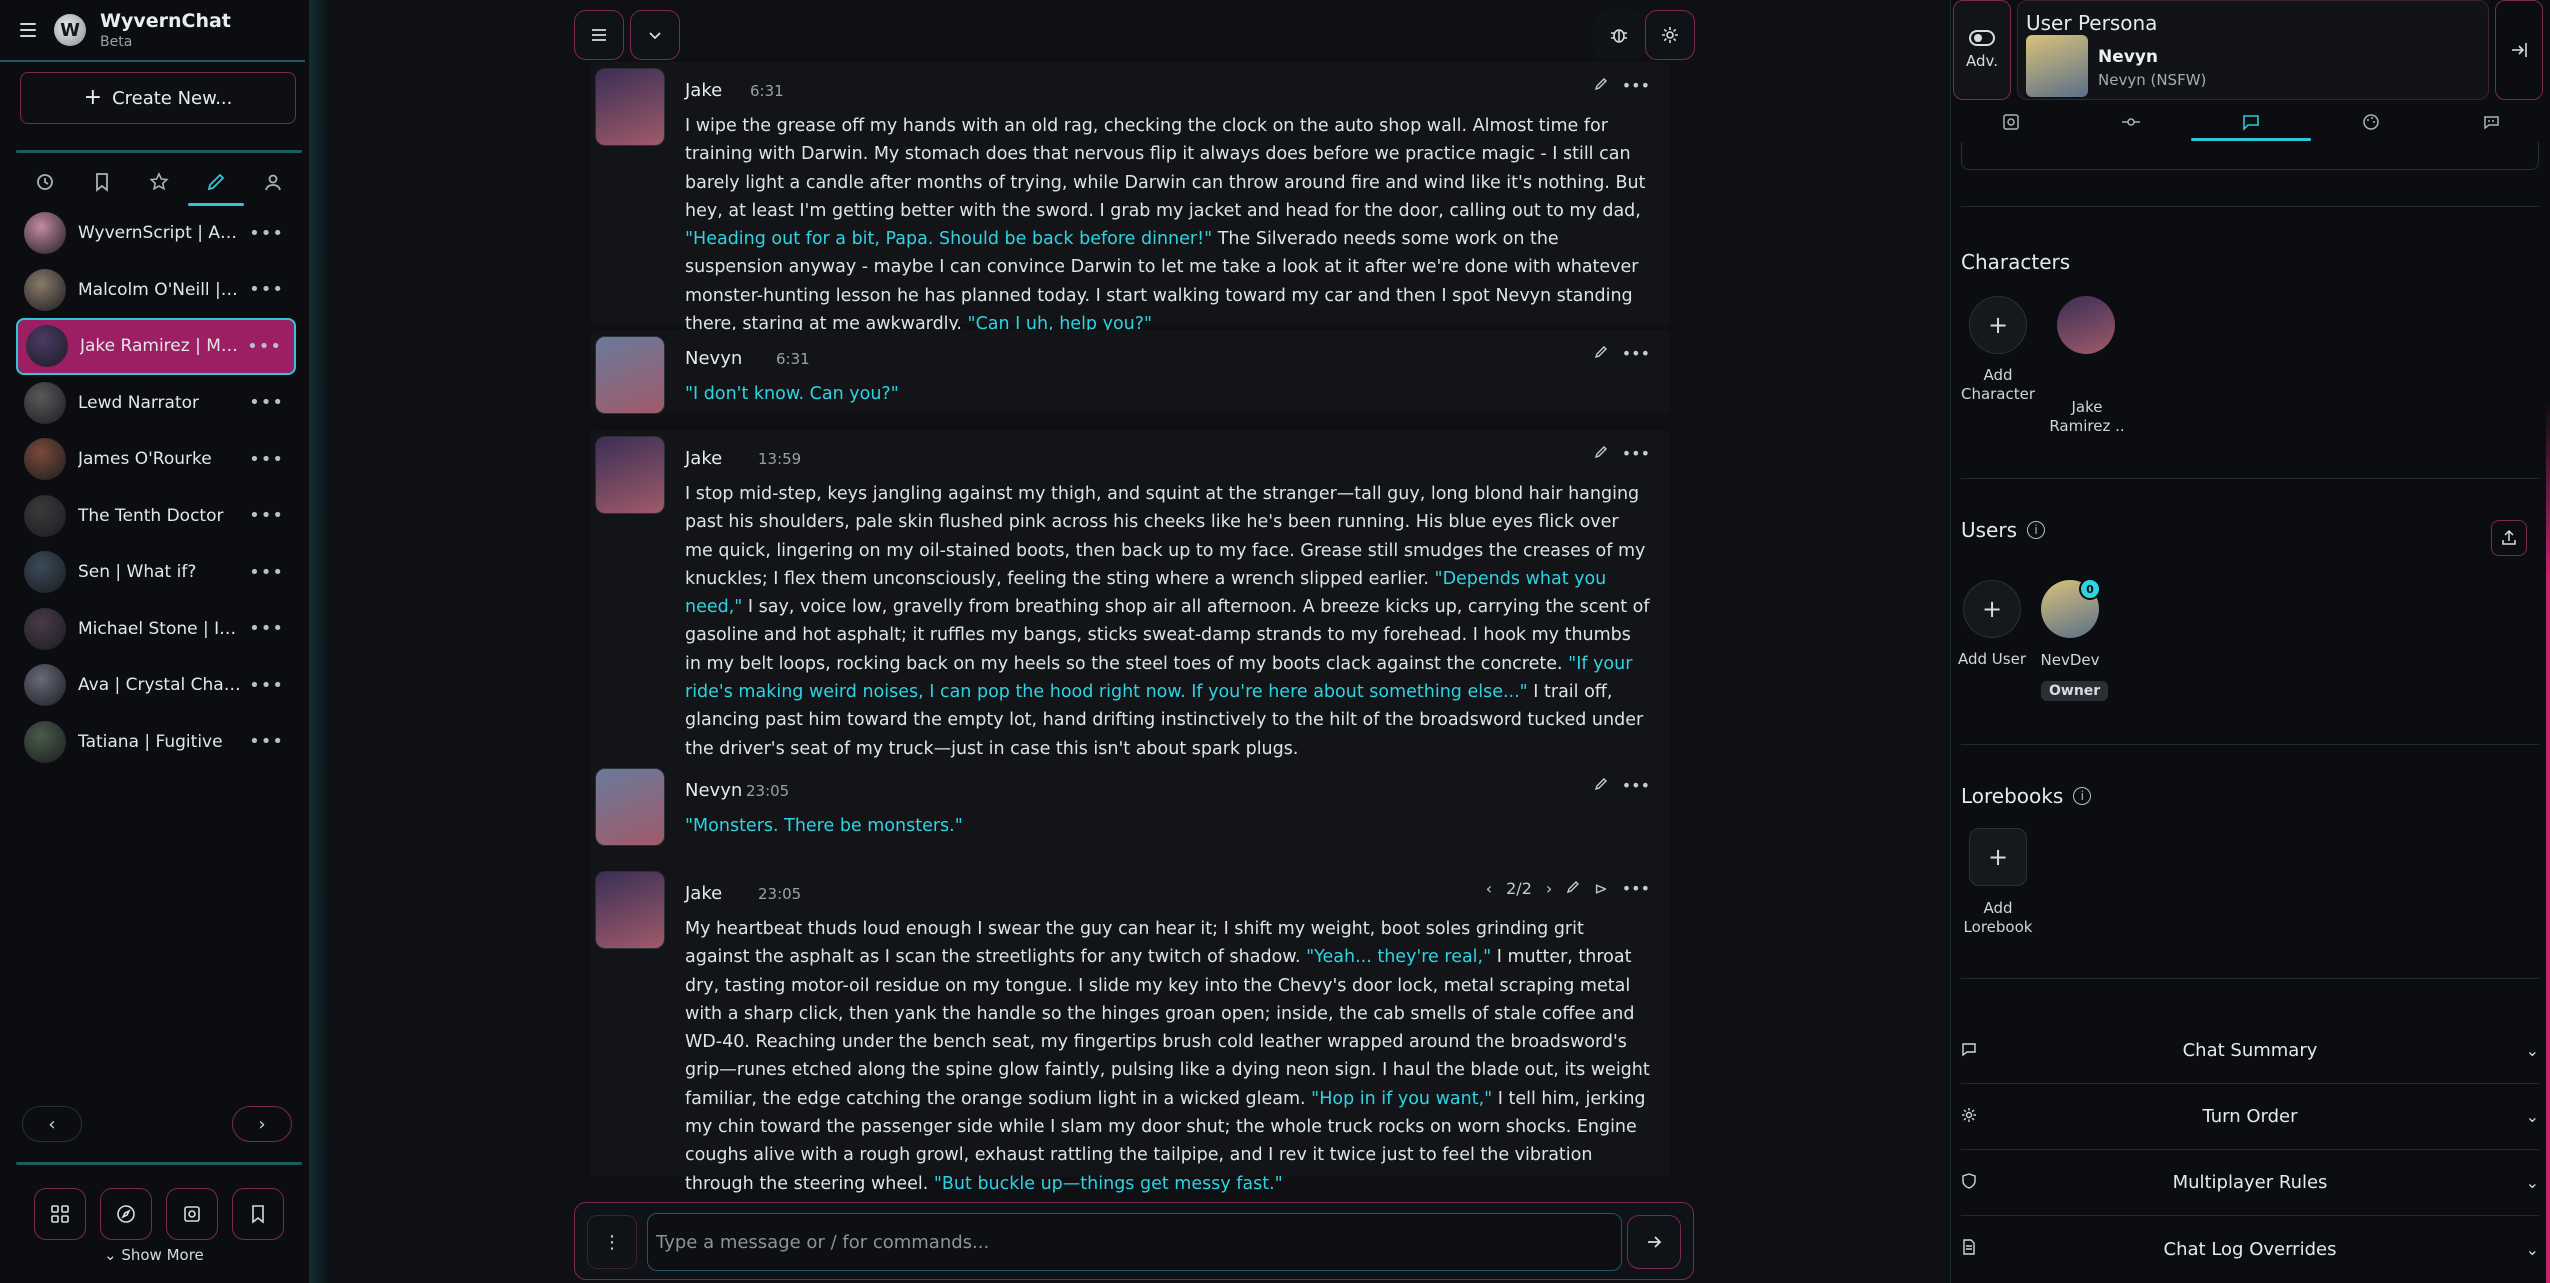 This screenshot has height=1283, width=2550. I want to click on history-icon, so click(45, 182).